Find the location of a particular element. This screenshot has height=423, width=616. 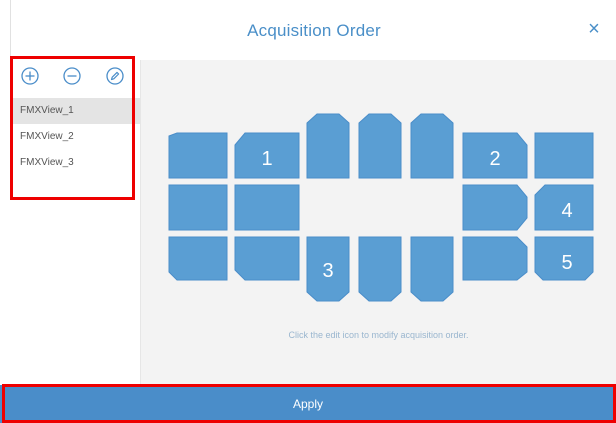

view-item-3: FMXView_3 is located at coordinates (75, 163).